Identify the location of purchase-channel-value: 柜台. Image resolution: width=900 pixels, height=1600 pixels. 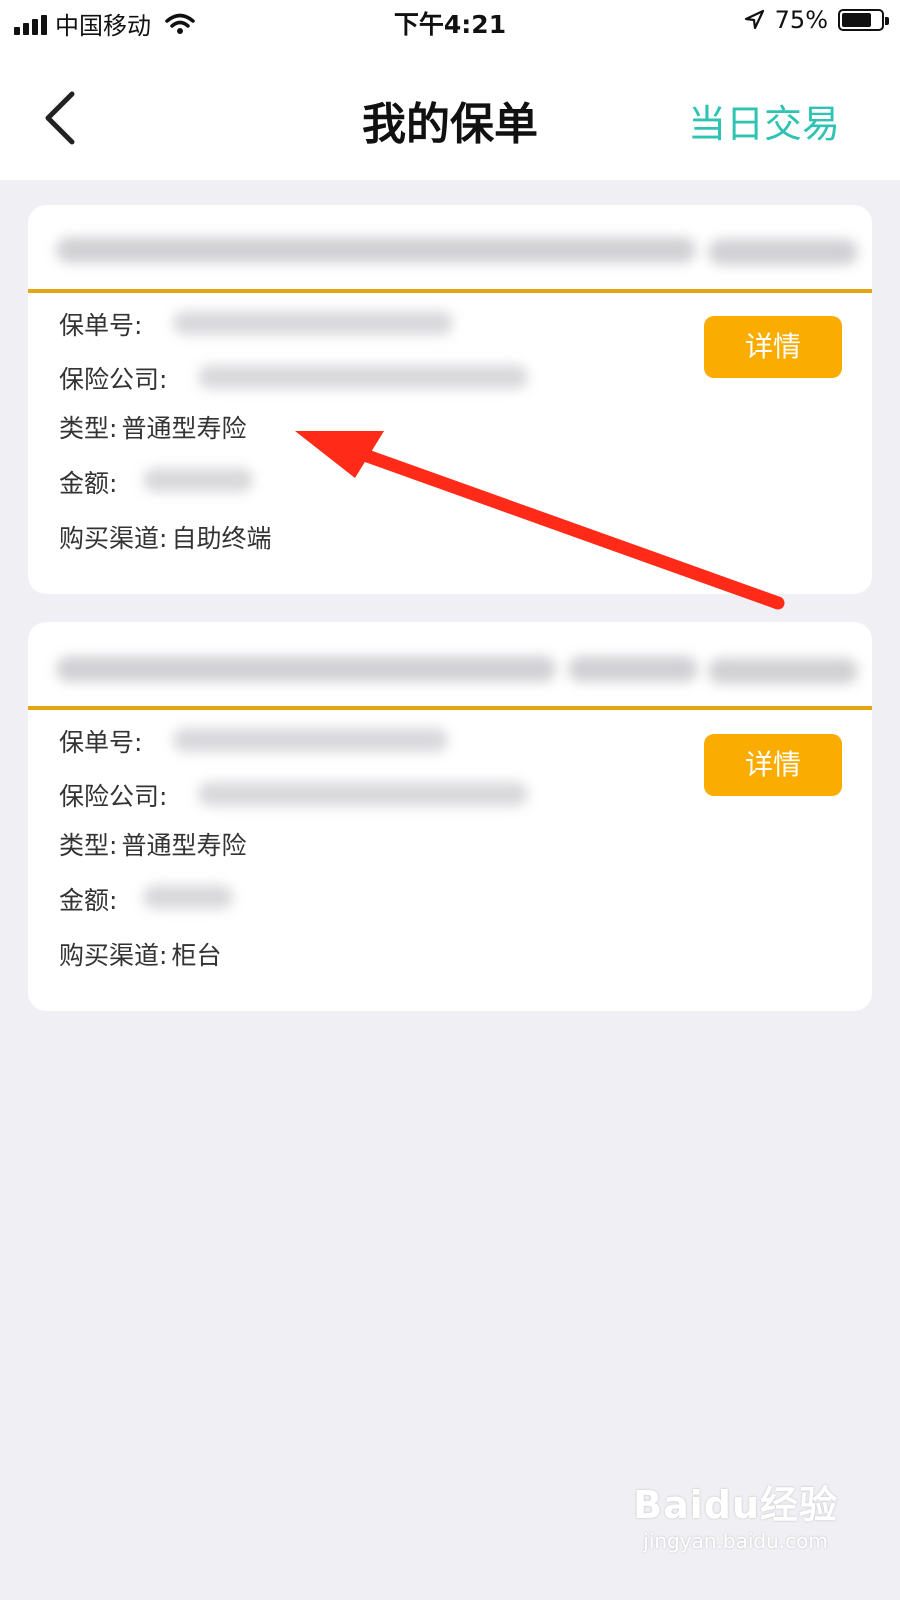
(196, 955).